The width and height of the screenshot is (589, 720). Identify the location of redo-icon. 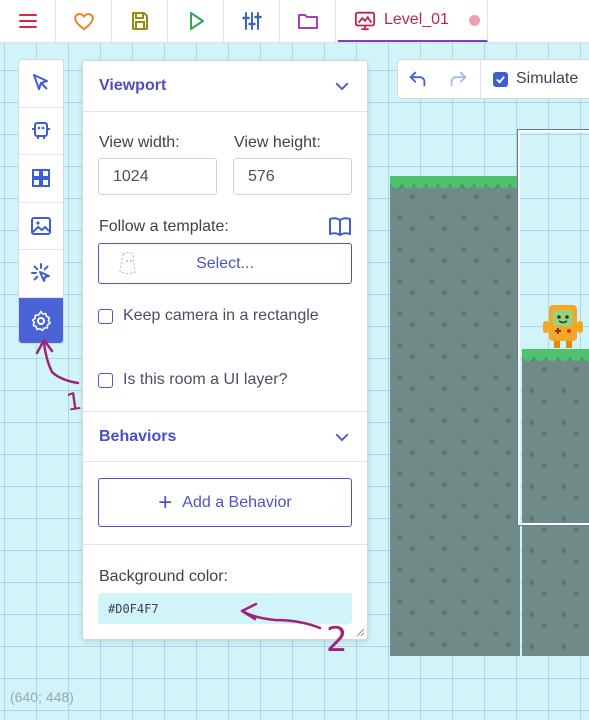
(458, 79).